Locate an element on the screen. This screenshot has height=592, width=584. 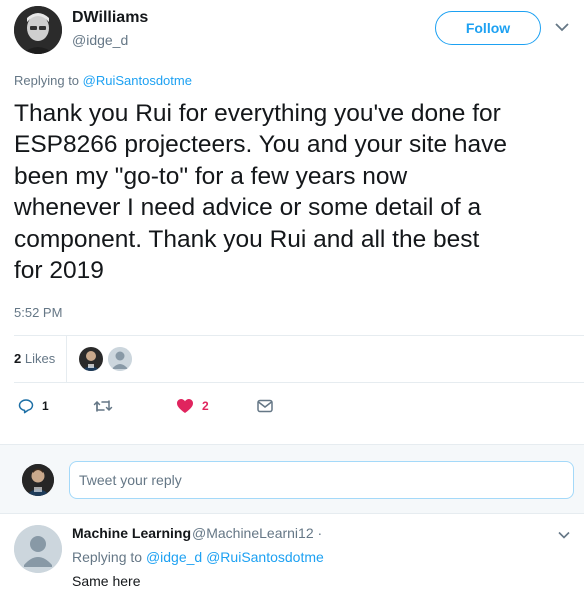
like-action: 2 is located at coordinates (192, 406).